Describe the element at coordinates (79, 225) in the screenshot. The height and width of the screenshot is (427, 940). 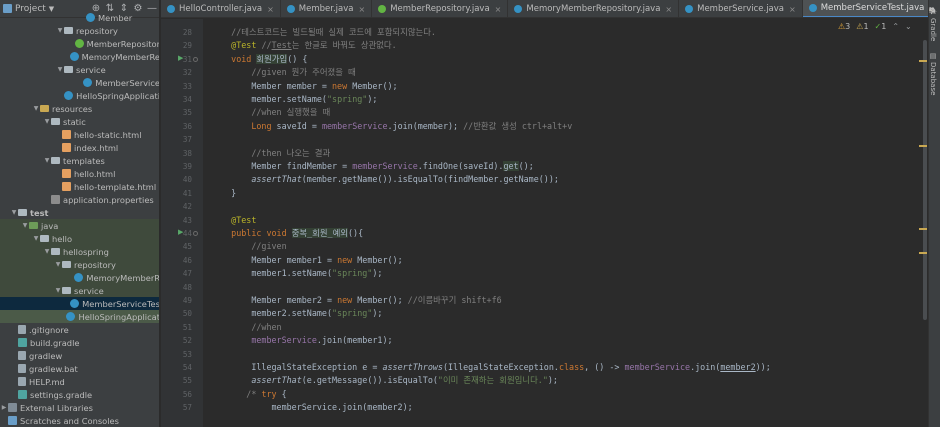
I see `tree-item: ▼ java` at that location.